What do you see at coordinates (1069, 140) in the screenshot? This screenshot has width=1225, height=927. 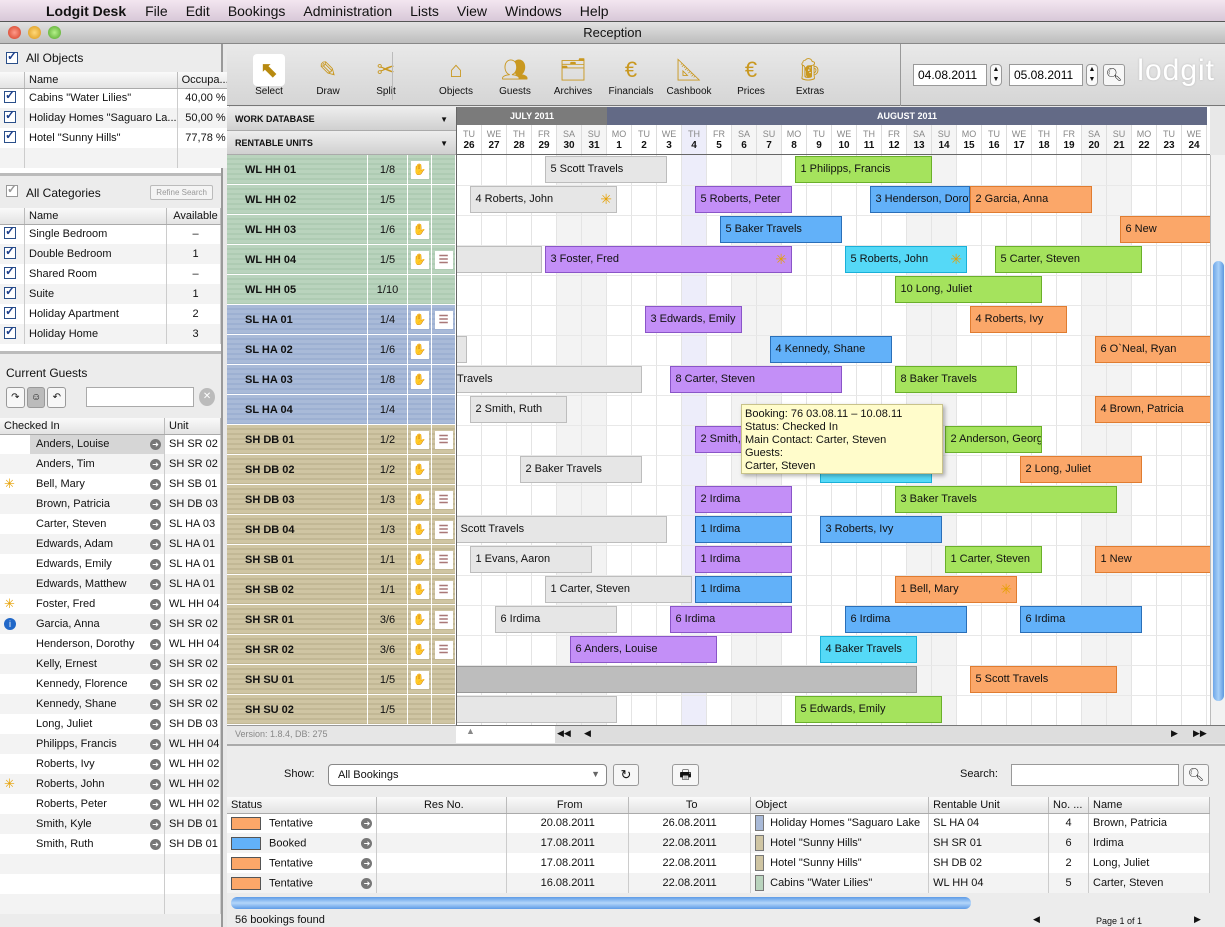 I see `day-header: FR 19` at bounding box center [1069, 140].